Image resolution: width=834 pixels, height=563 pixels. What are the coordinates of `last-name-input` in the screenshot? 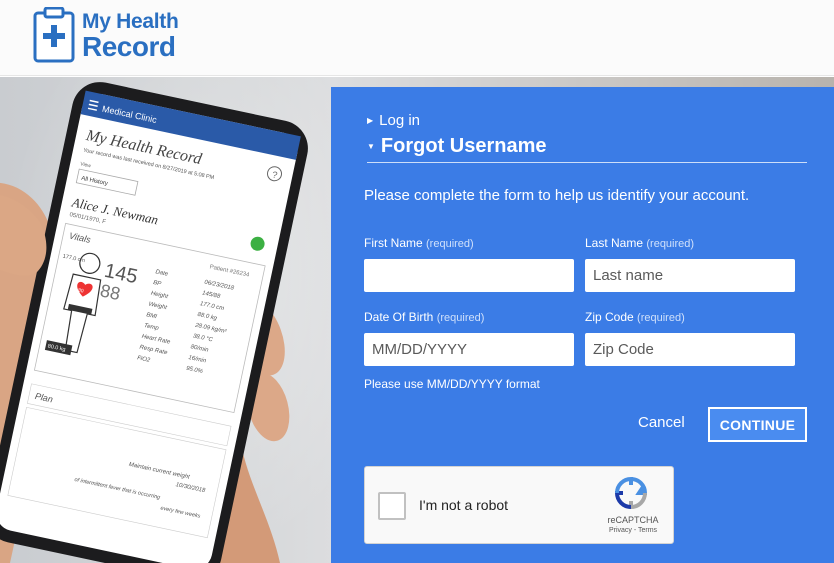 It's located at (690, 275).